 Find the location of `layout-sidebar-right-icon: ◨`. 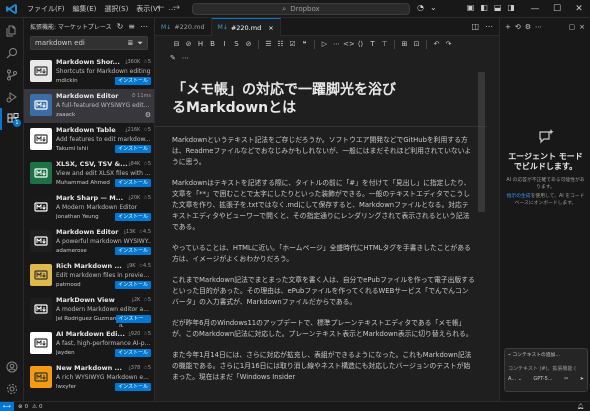

layout-sidebar-right-icon: ◨ is located at coordinates (511, 7).